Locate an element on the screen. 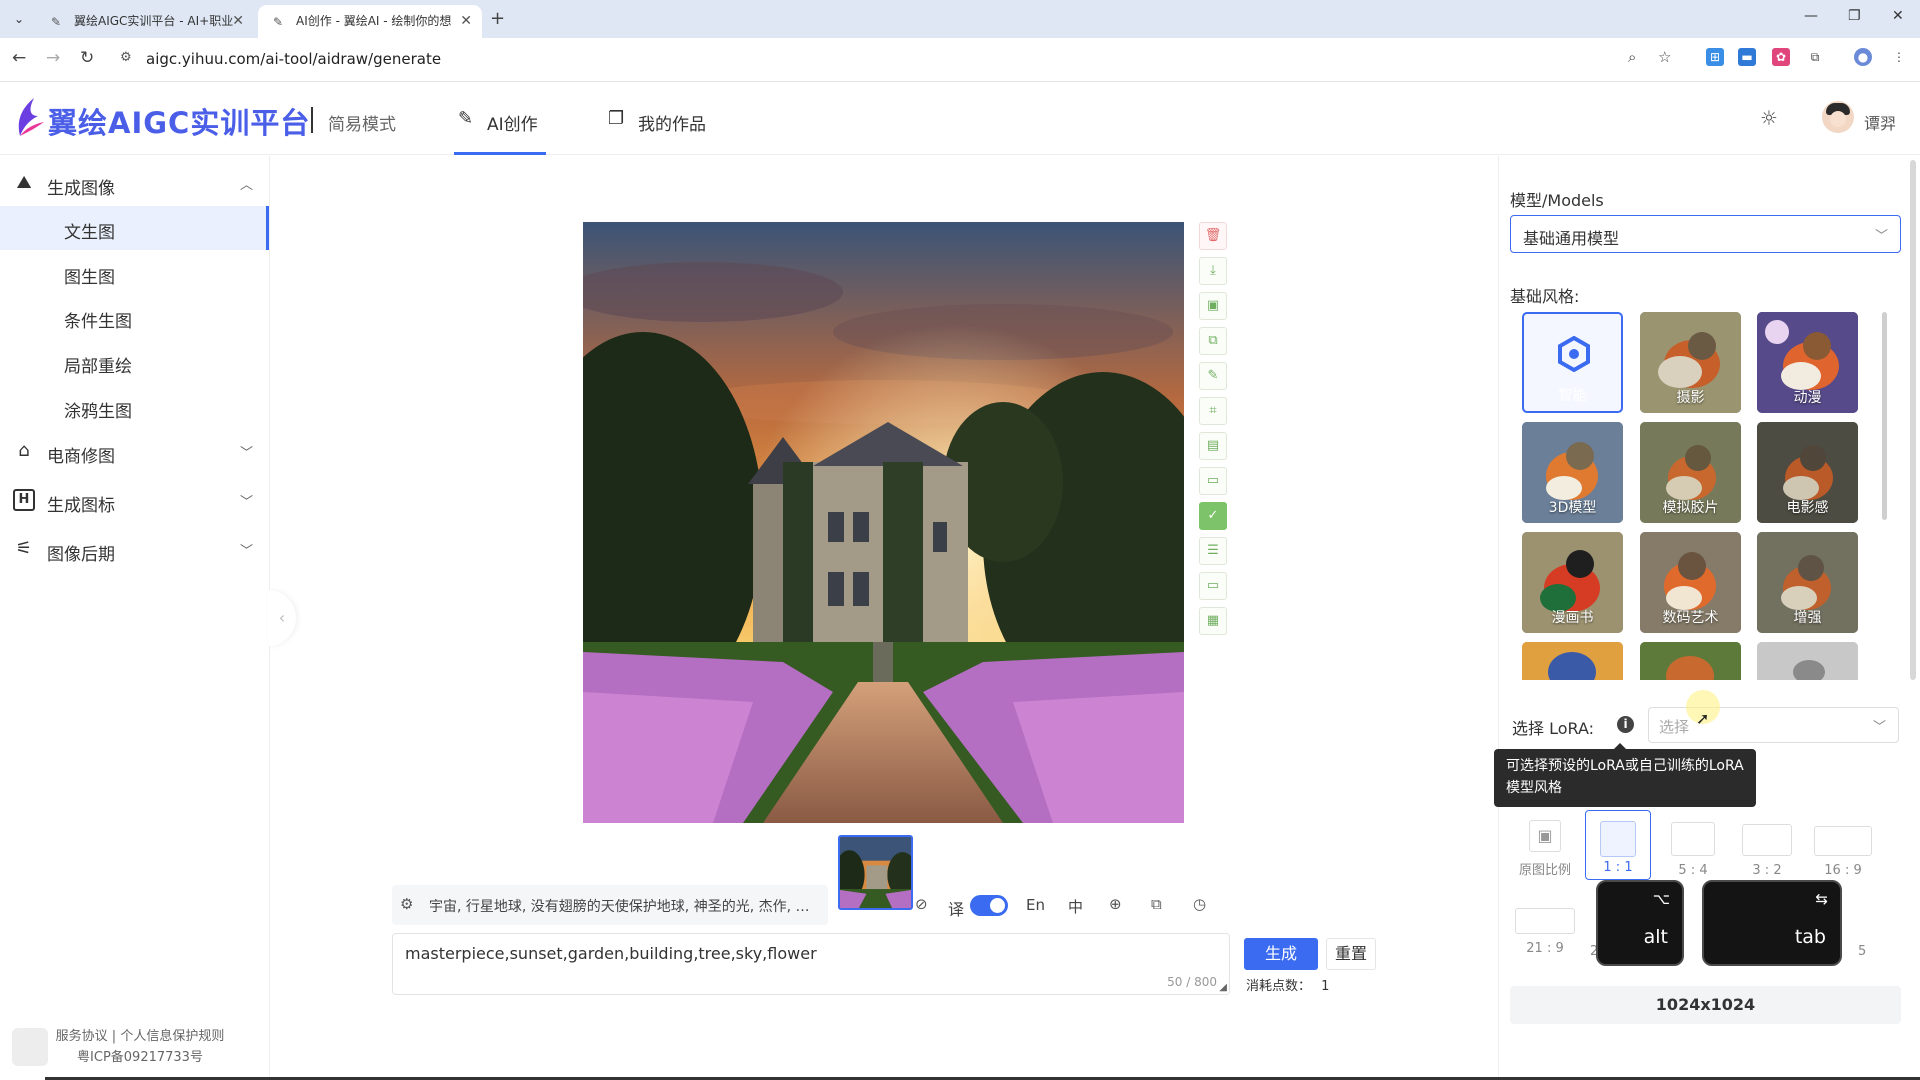 The width and height of the screenshot is (1920, 1080). extension-icon: ⊞ is located at coordinates (1715, 57).